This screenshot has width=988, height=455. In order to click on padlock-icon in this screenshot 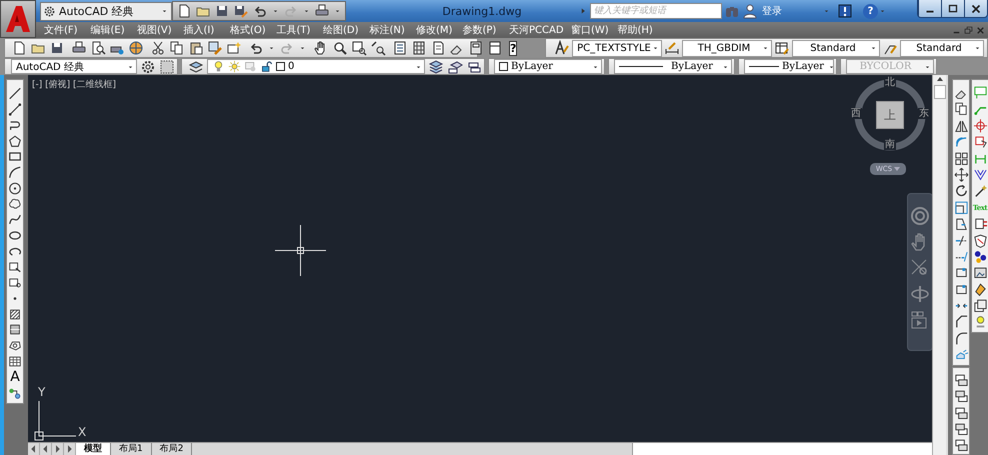, I will do `click(266, 66)`.